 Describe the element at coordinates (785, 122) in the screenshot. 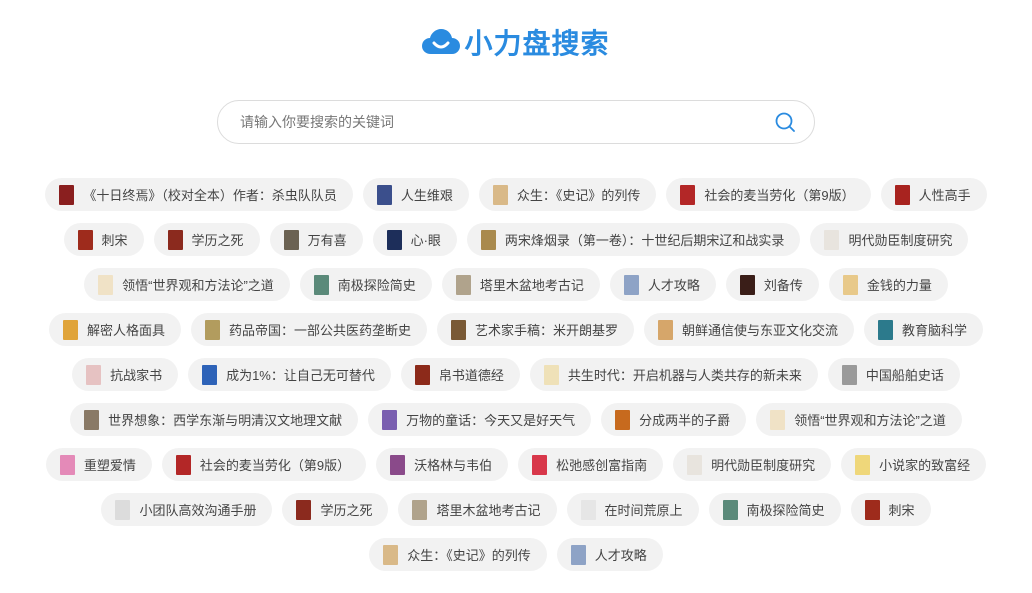

I see `search-icon` at that location.